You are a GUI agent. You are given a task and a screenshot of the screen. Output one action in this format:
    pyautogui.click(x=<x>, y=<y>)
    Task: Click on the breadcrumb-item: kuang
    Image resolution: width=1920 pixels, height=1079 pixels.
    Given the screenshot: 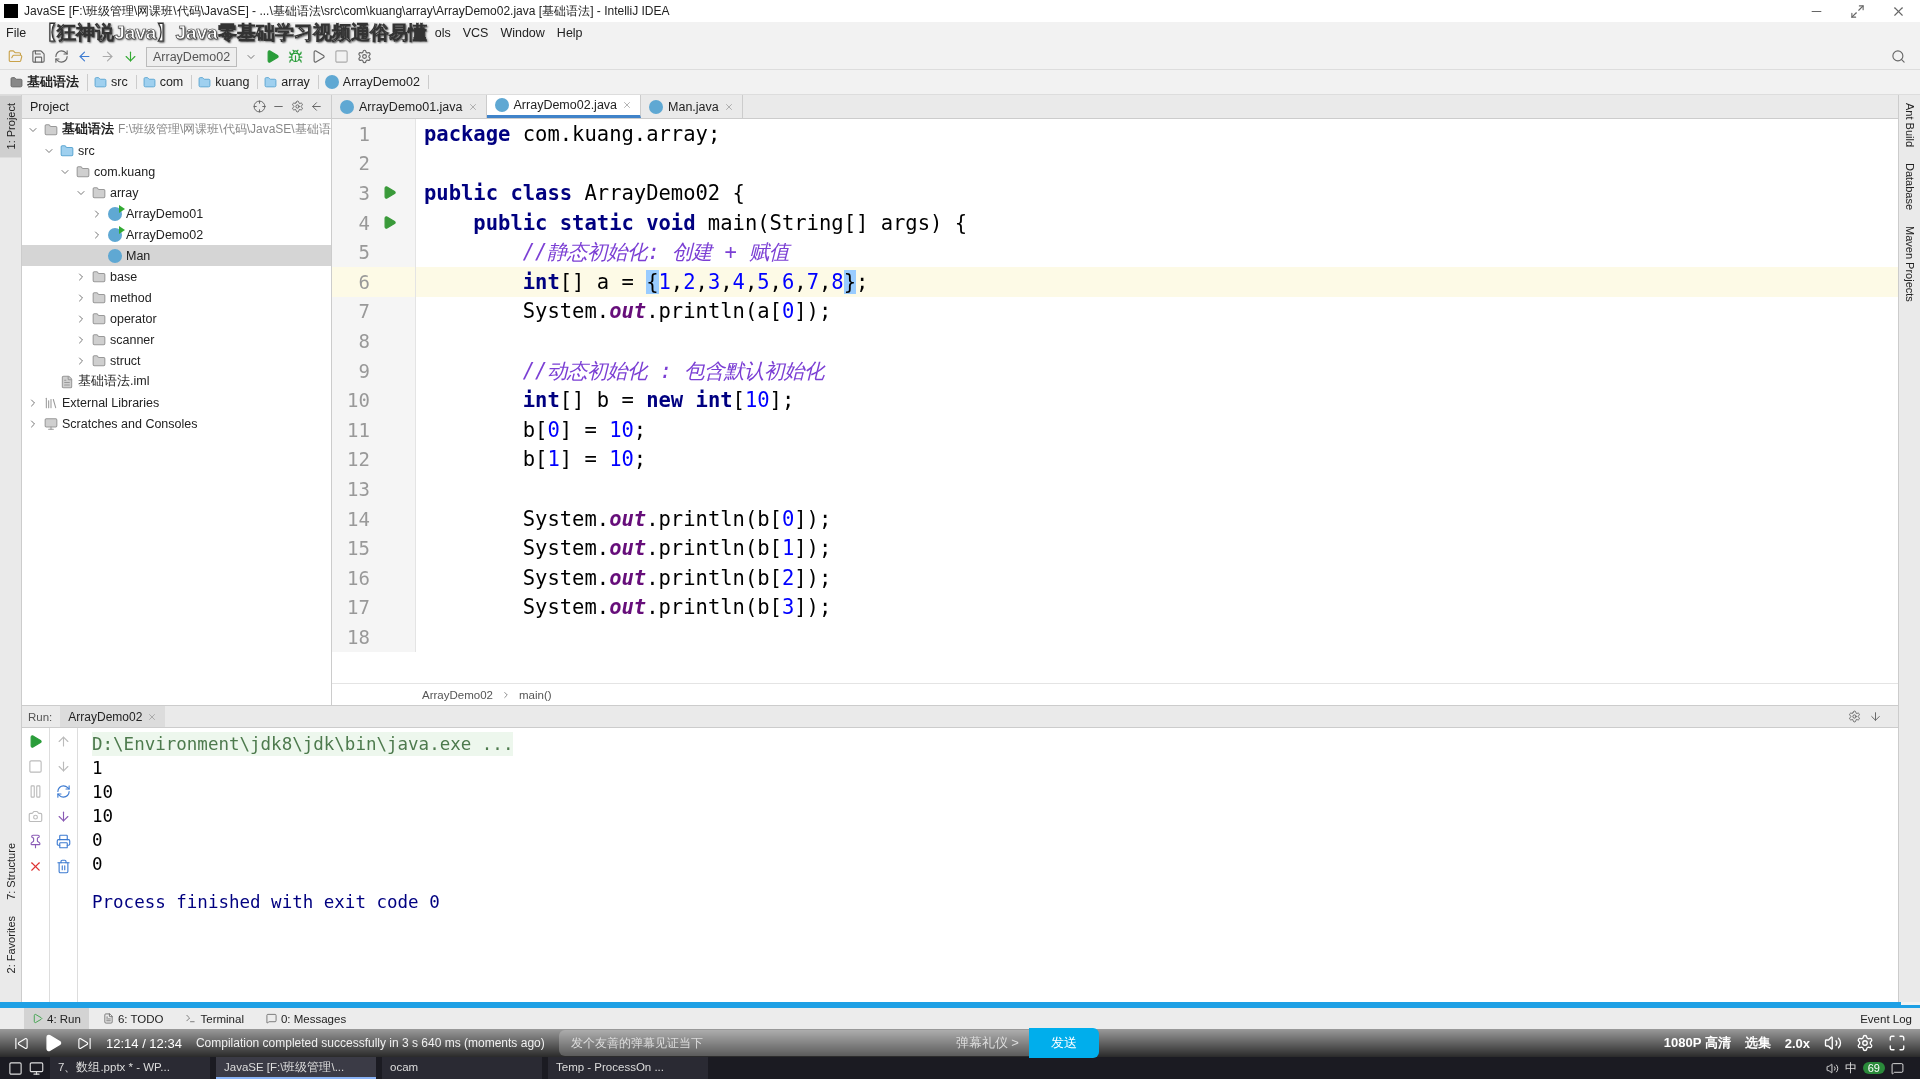 What is the action you would take?
    pyautogui.click(x=227, y=82)
    